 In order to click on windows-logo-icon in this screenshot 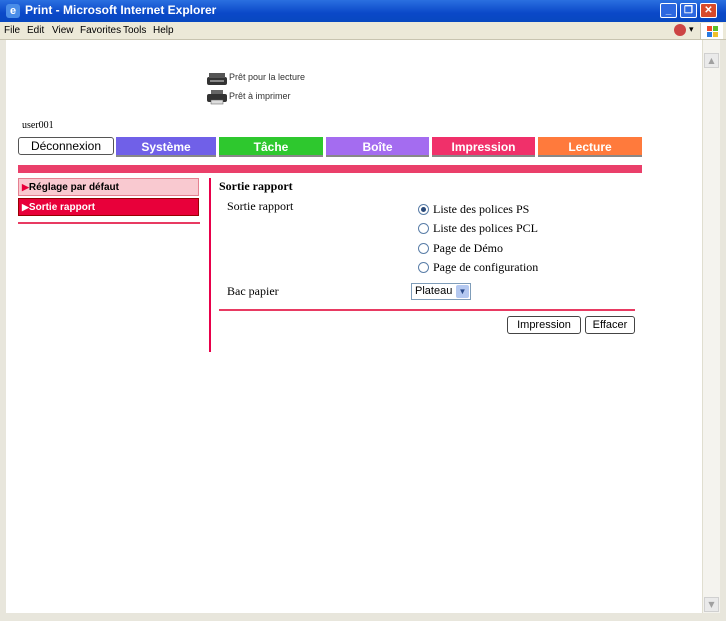, I will do `click(711, 31)`.